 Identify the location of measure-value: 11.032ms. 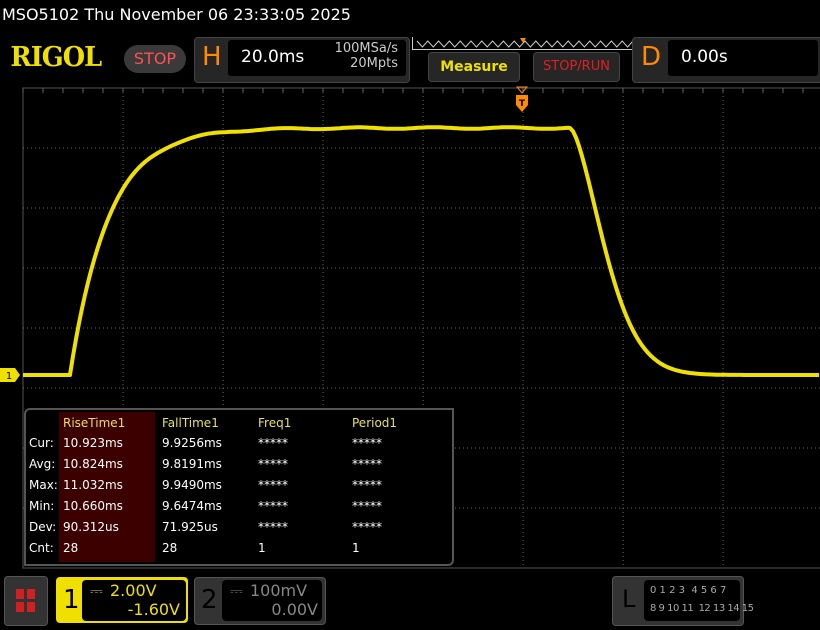
(93, 485).